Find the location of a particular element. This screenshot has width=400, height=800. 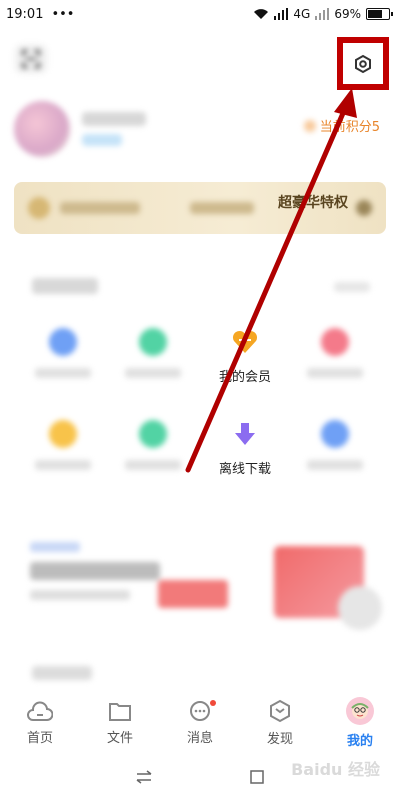

nav-messages: 消息 is located at coordinates (200, 723).